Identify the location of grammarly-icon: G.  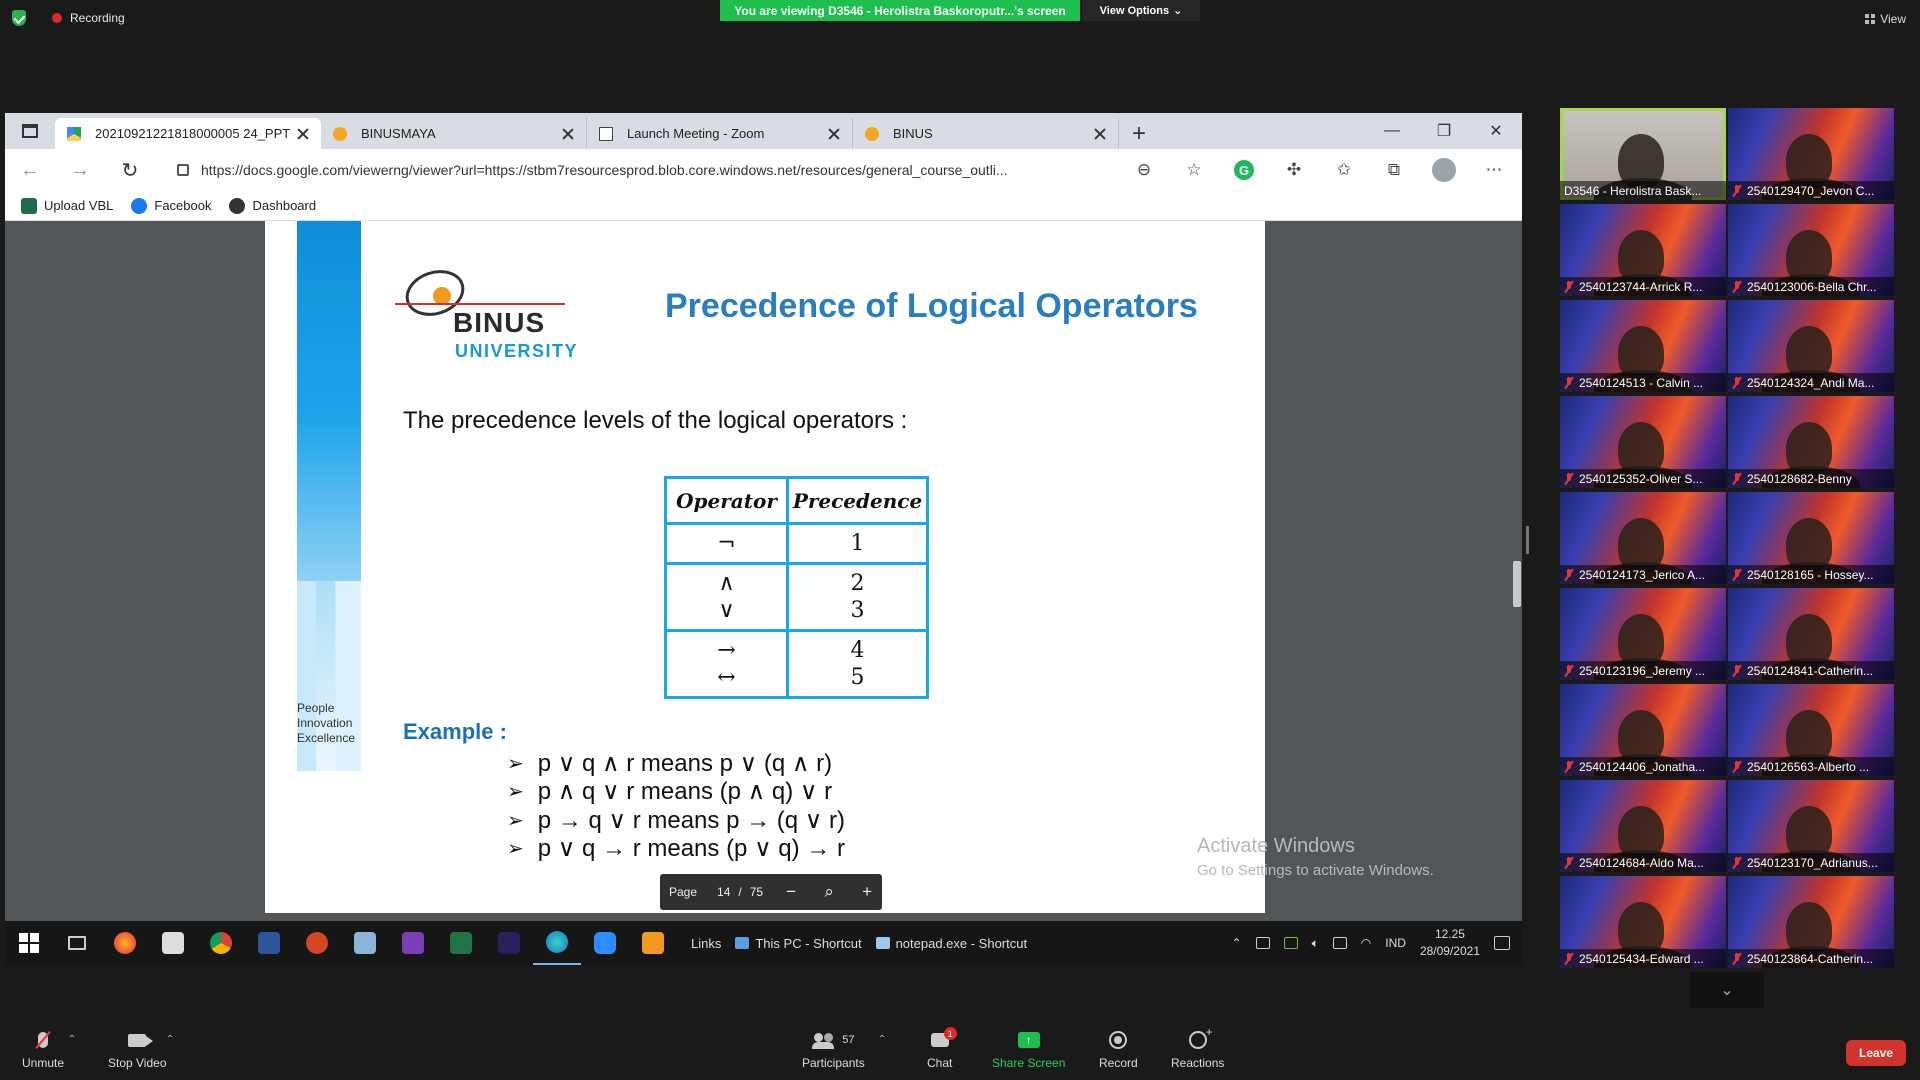
(1244, 170).